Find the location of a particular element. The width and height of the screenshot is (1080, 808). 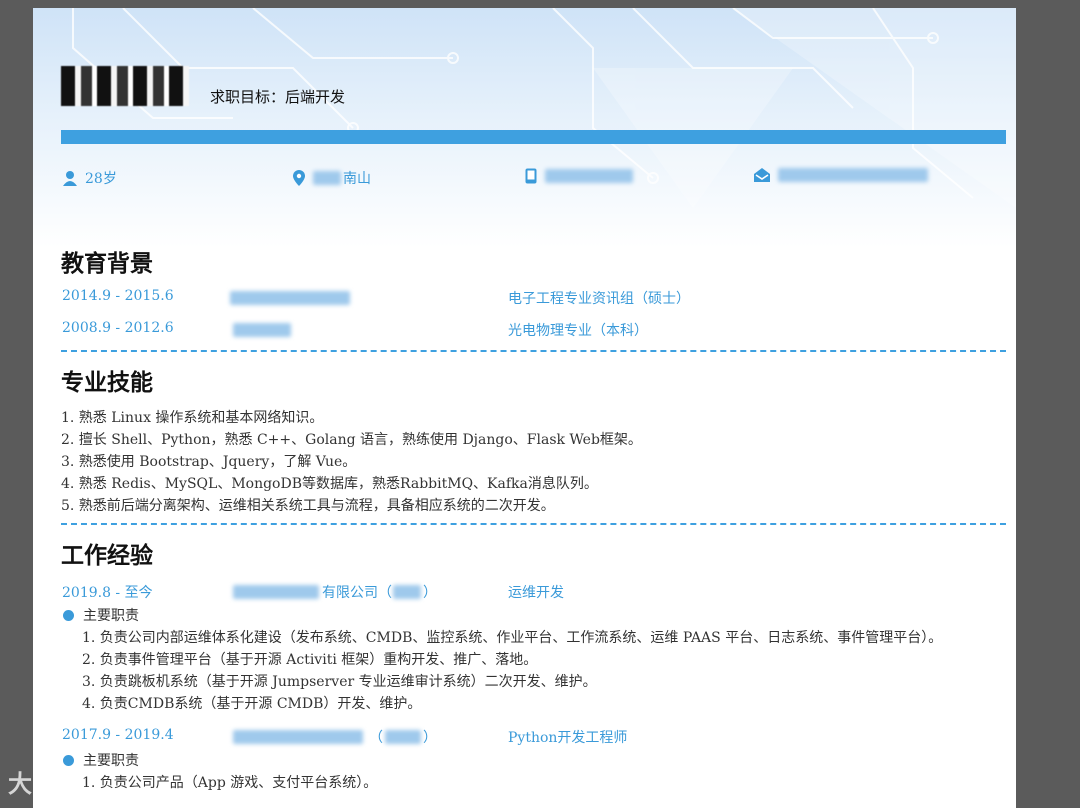

job-period: 2017.9 - 2019.4 is located at coordinates (118, 735).